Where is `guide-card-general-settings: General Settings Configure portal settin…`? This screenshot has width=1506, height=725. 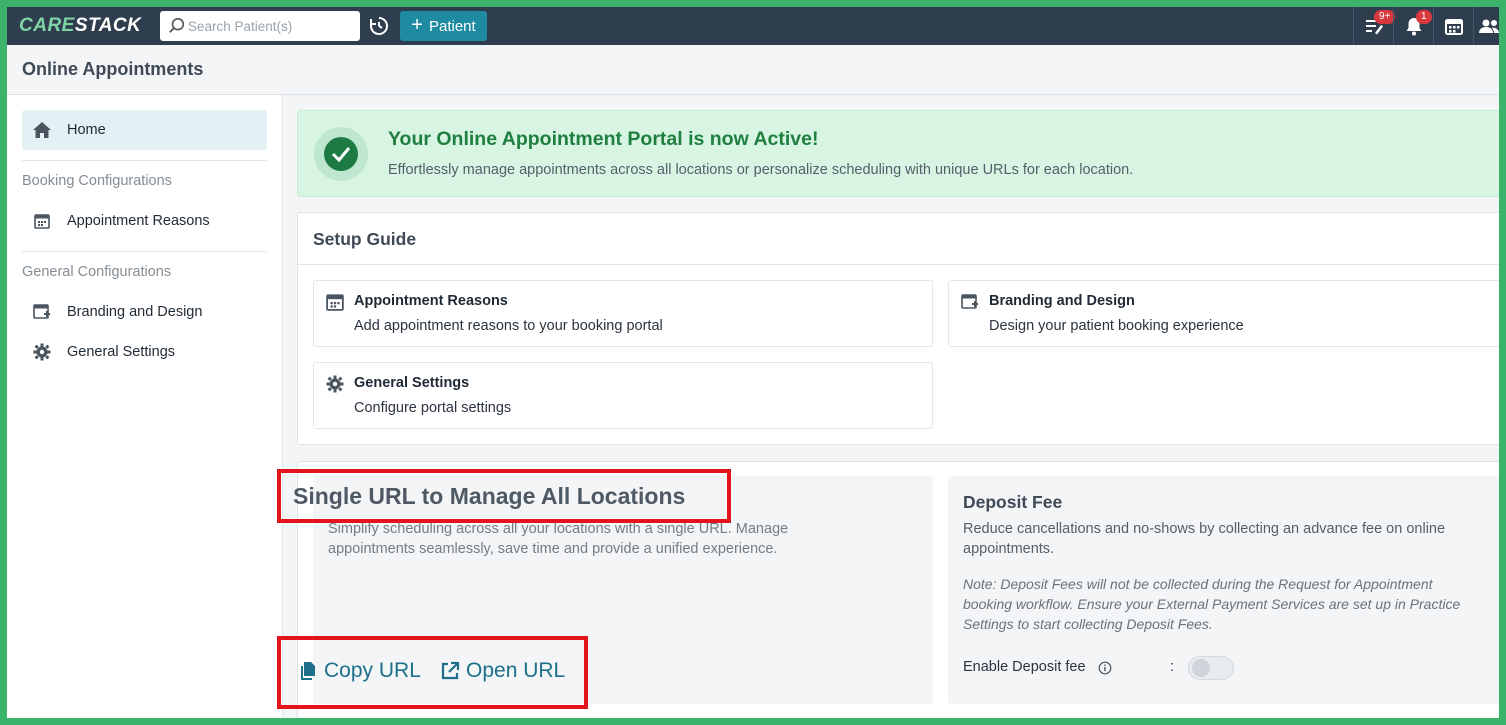 guide-card-general-settings: General Settings Configure portal settin… is located at coordinates (623, 395).